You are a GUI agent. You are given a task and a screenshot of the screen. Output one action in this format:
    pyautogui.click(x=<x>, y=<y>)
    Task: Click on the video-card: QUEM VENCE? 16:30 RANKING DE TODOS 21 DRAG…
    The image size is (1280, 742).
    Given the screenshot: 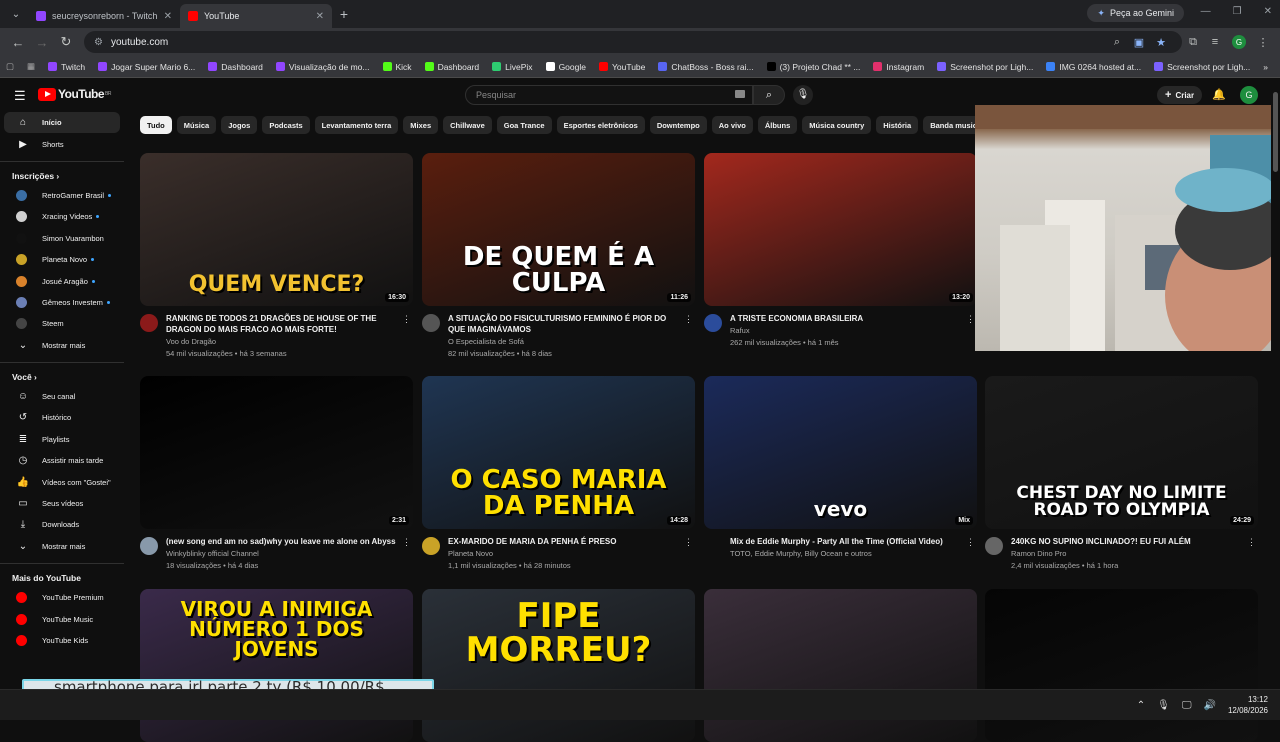 What is the action you would take?
    pyautogui.click(x=276, y=259)
    